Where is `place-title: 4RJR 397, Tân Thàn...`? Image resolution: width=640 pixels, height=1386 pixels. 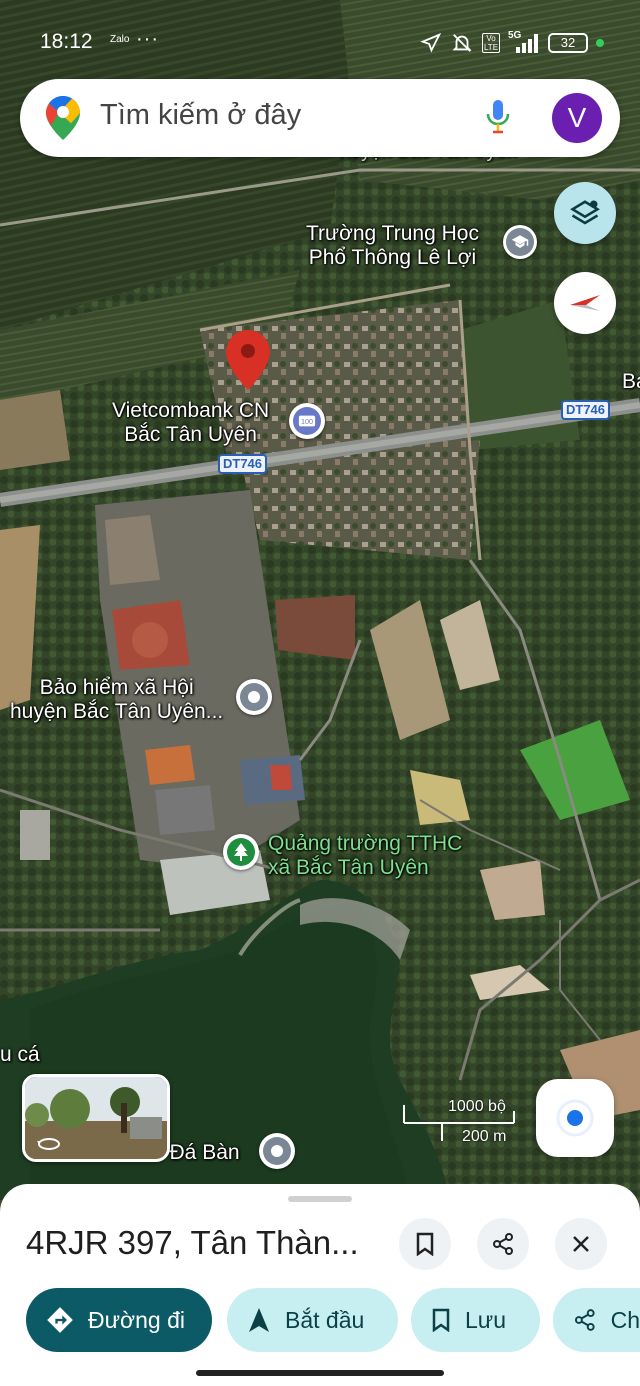 place-title: 4RJR 397, Tân Thàn... is located at coordinates (192, 1242).